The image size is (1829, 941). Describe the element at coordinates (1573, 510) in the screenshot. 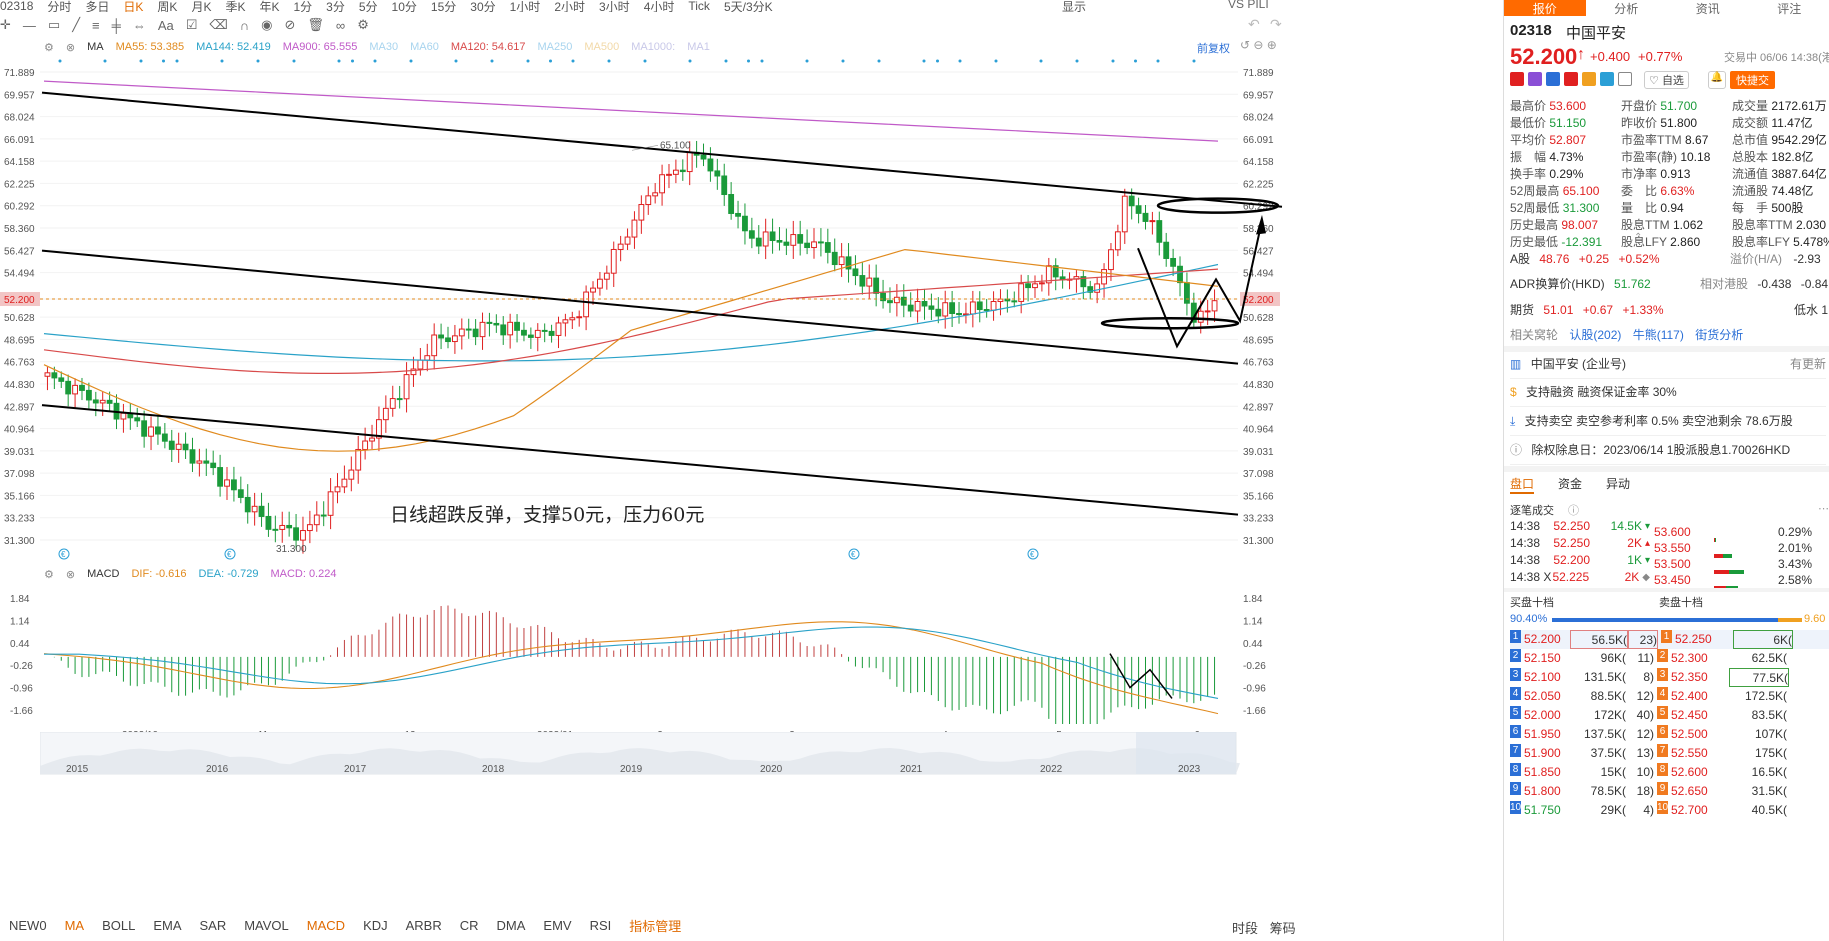

I see `info-icon: ⓘ` at that location.